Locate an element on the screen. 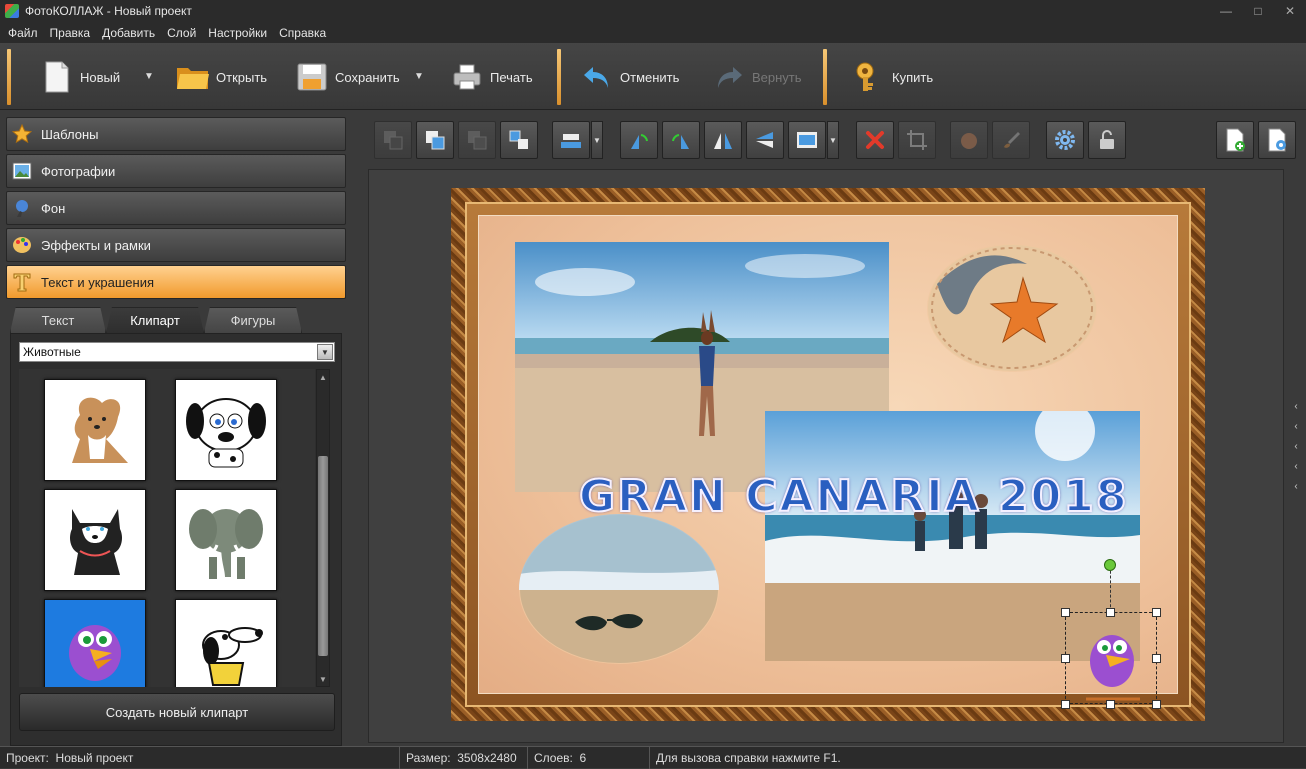 Image resolution: width=1306 pixels, height=769 pixels. tab-clipart: Клипарт is located at coordinates (155, 320).